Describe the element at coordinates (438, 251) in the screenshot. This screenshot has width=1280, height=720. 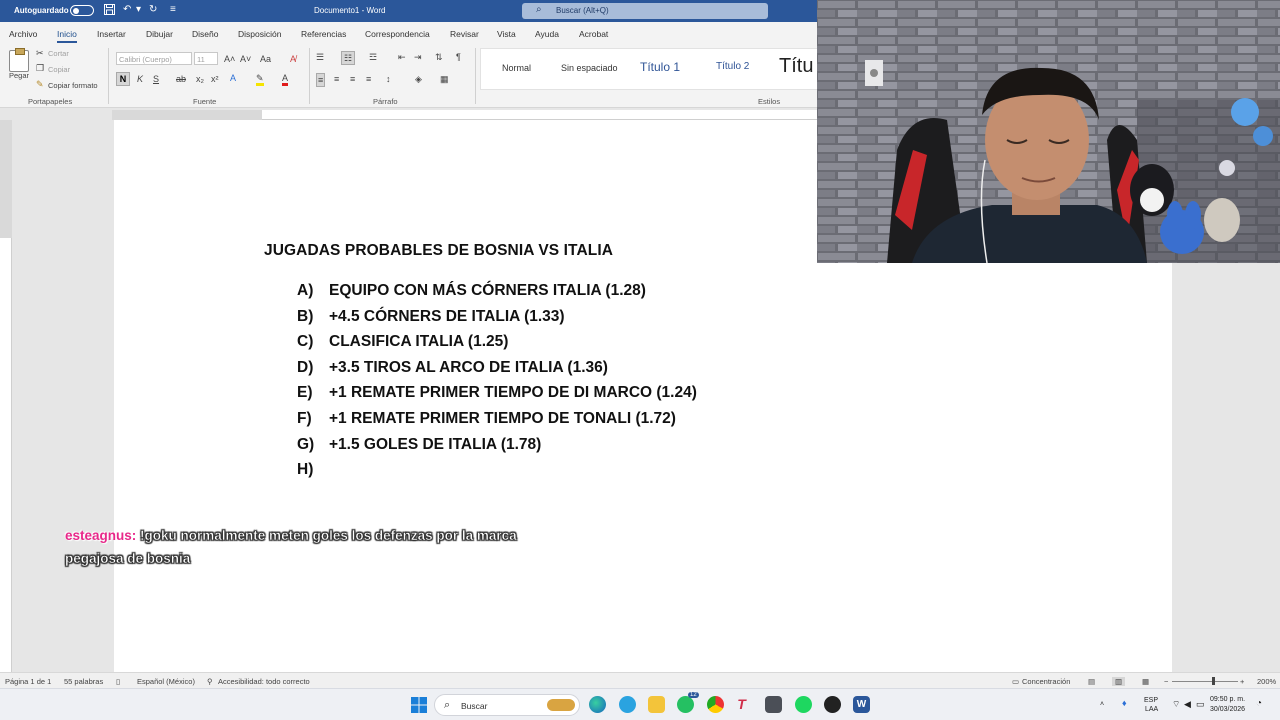
I see `document-heading: JUGADAS PROBABLES DE BOSNIA VS ITALIA` at that location.